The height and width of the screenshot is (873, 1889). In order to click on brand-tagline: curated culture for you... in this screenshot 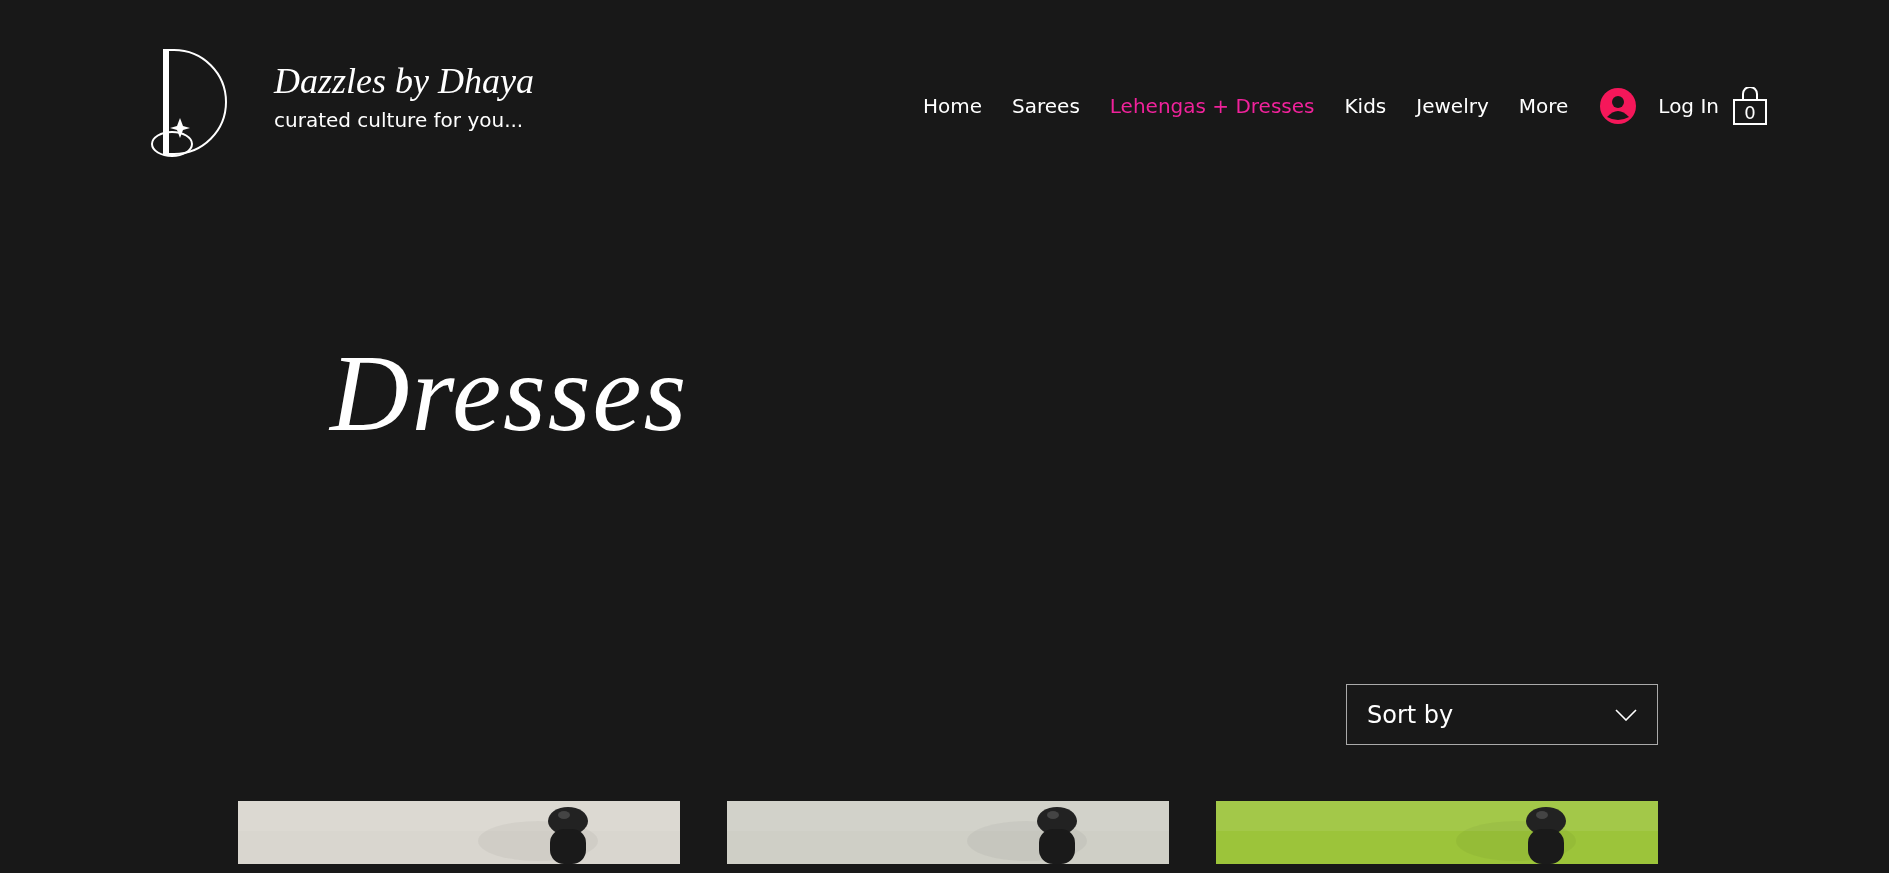, I will do `click(399, 120)`.